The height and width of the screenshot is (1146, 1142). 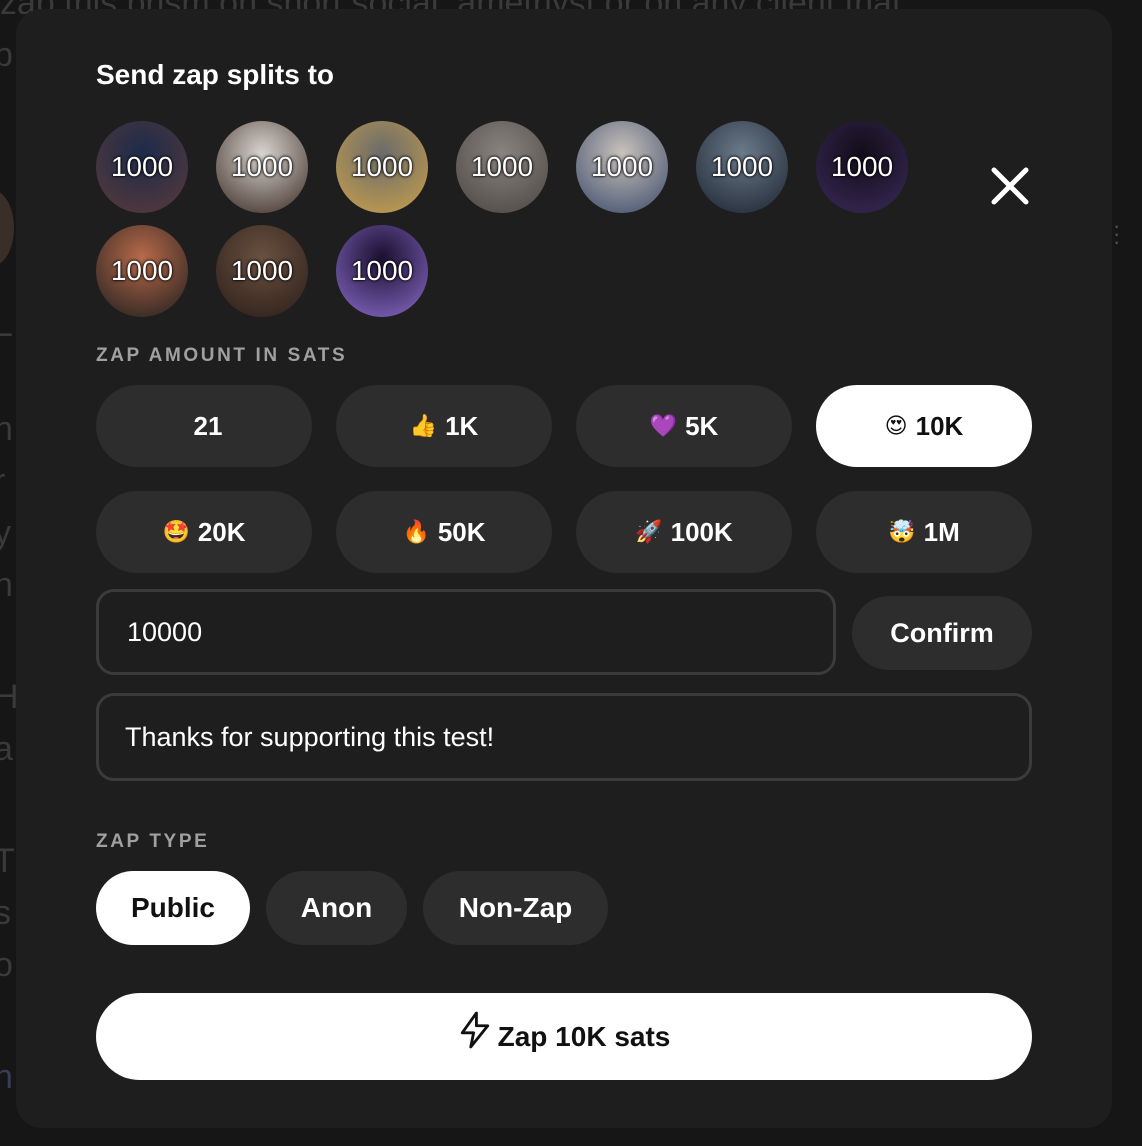 What do you see at coordinates (941, 531) in the screenshot?
I see `preset-label: 1M` at bounding box center [941, 531].